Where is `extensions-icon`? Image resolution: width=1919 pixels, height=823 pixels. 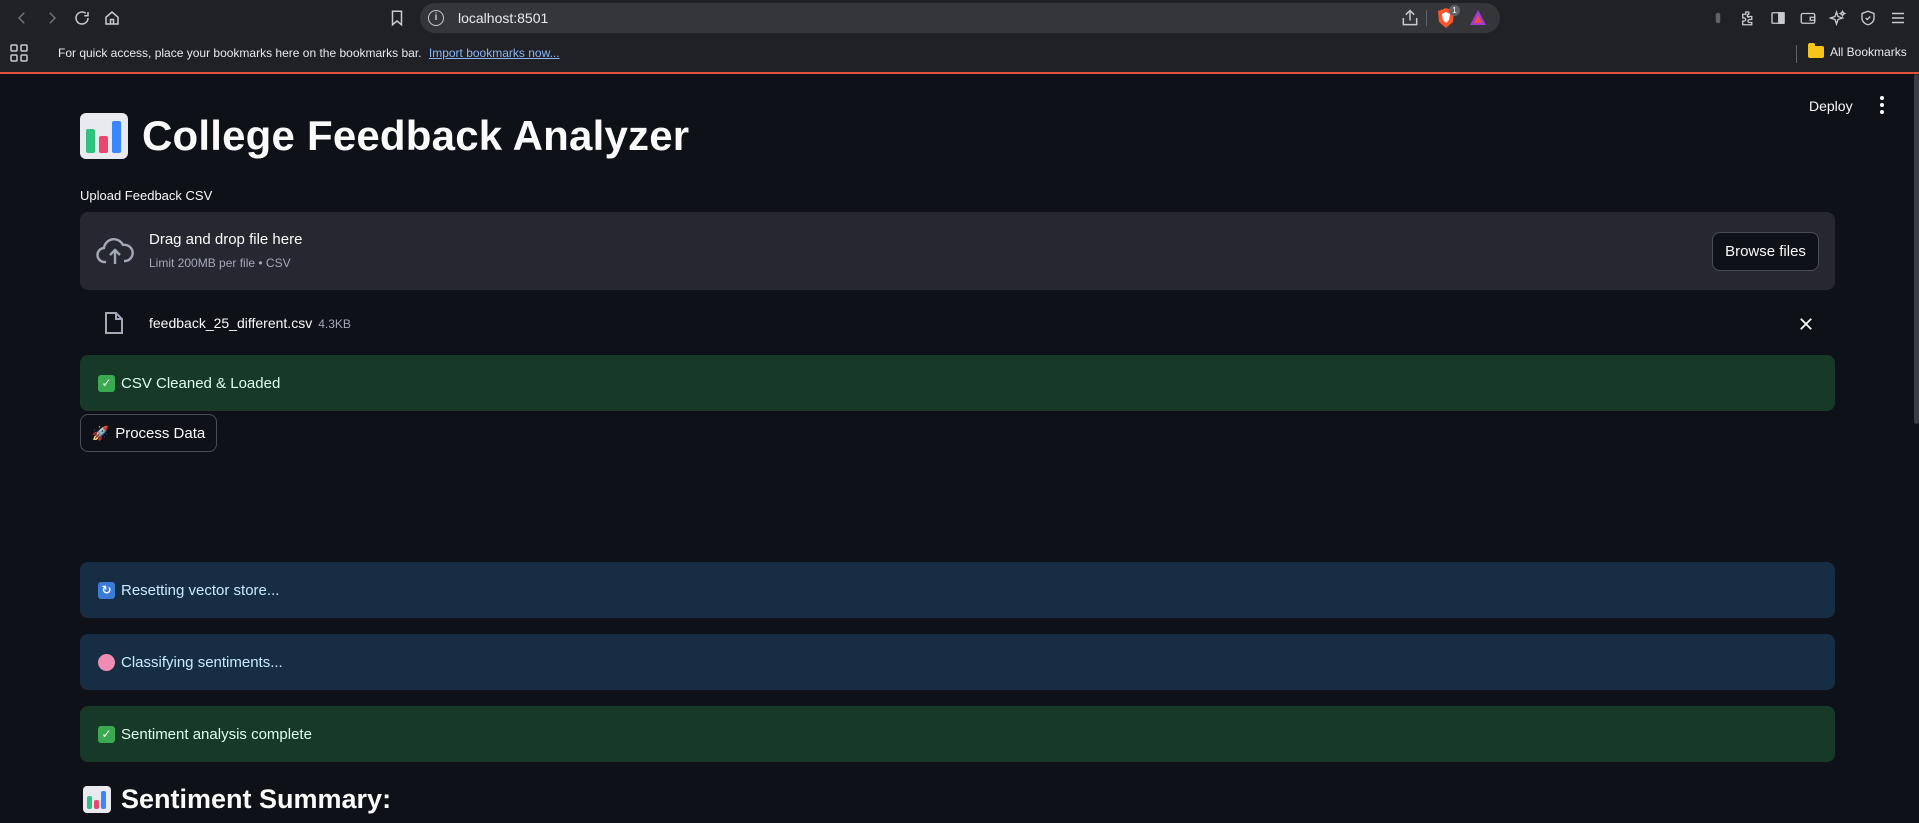
extensions-icon is located at coordinates (1748, 18).